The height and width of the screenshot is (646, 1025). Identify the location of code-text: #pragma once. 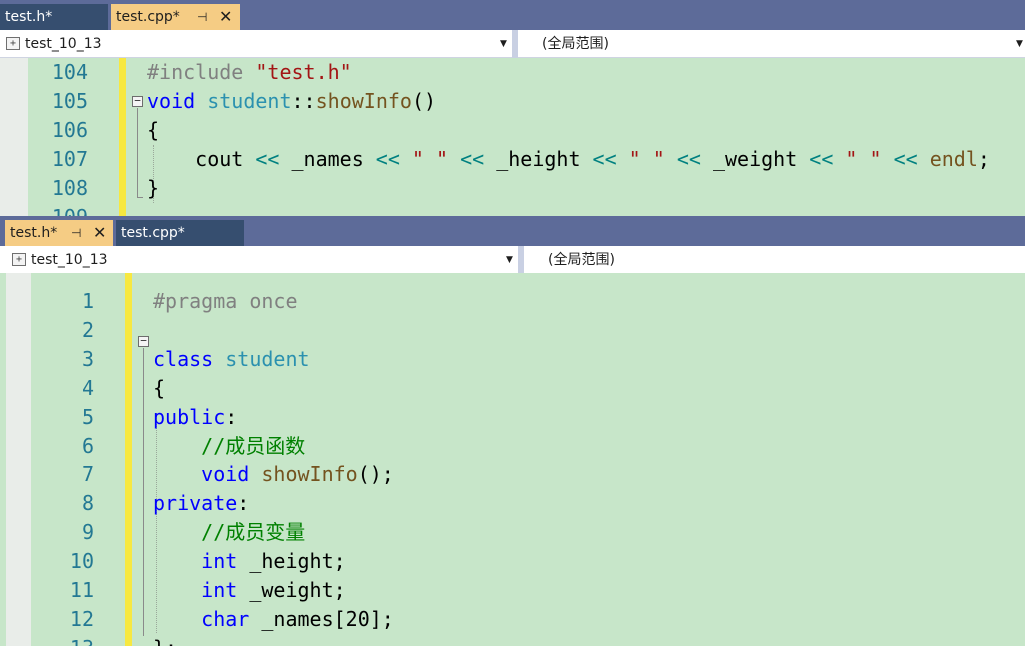
(225, 301).